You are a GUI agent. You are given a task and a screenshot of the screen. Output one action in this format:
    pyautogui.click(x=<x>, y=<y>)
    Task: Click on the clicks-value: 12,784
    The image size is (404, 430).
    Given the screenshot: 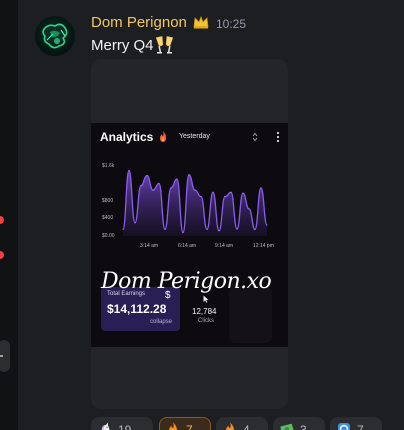 What is the action you would take?
    pyautogui.click(x=204, y=311)
    